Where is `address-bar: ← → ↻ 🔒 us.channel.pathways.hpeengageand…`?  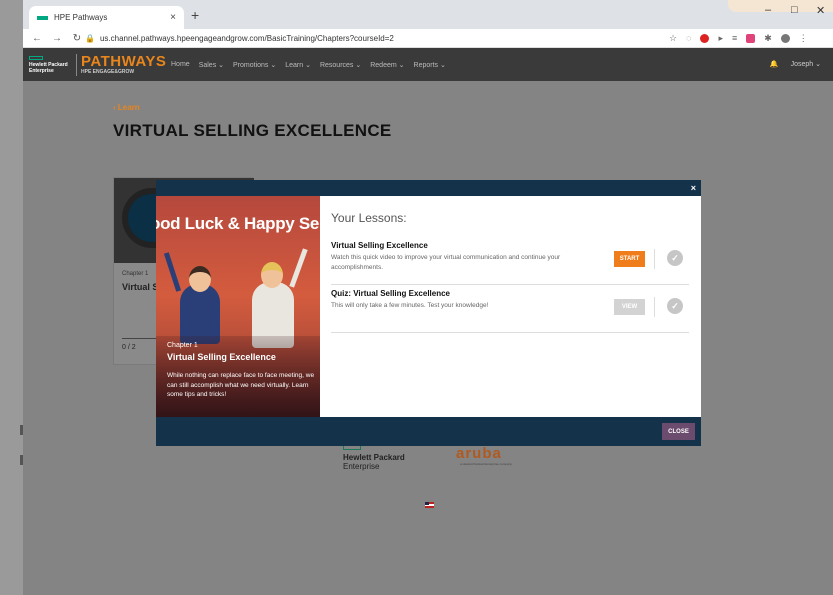
address-bar: ← → ↻ 🔒 us.channel.pathways.hpeengageand… is located at coordinates (428, 38).